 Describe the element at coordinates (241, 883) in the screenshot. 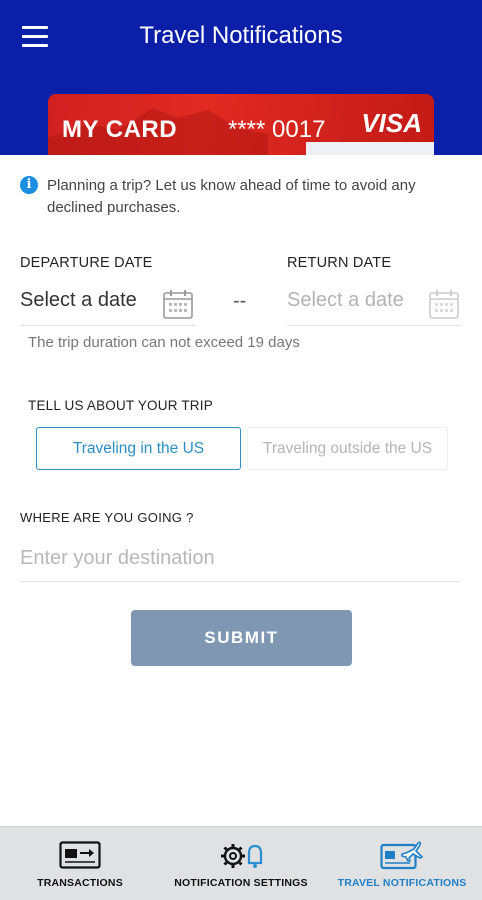

I see `nav-notification-settings-label: NOTIFICATION SETTINGS` at that location.